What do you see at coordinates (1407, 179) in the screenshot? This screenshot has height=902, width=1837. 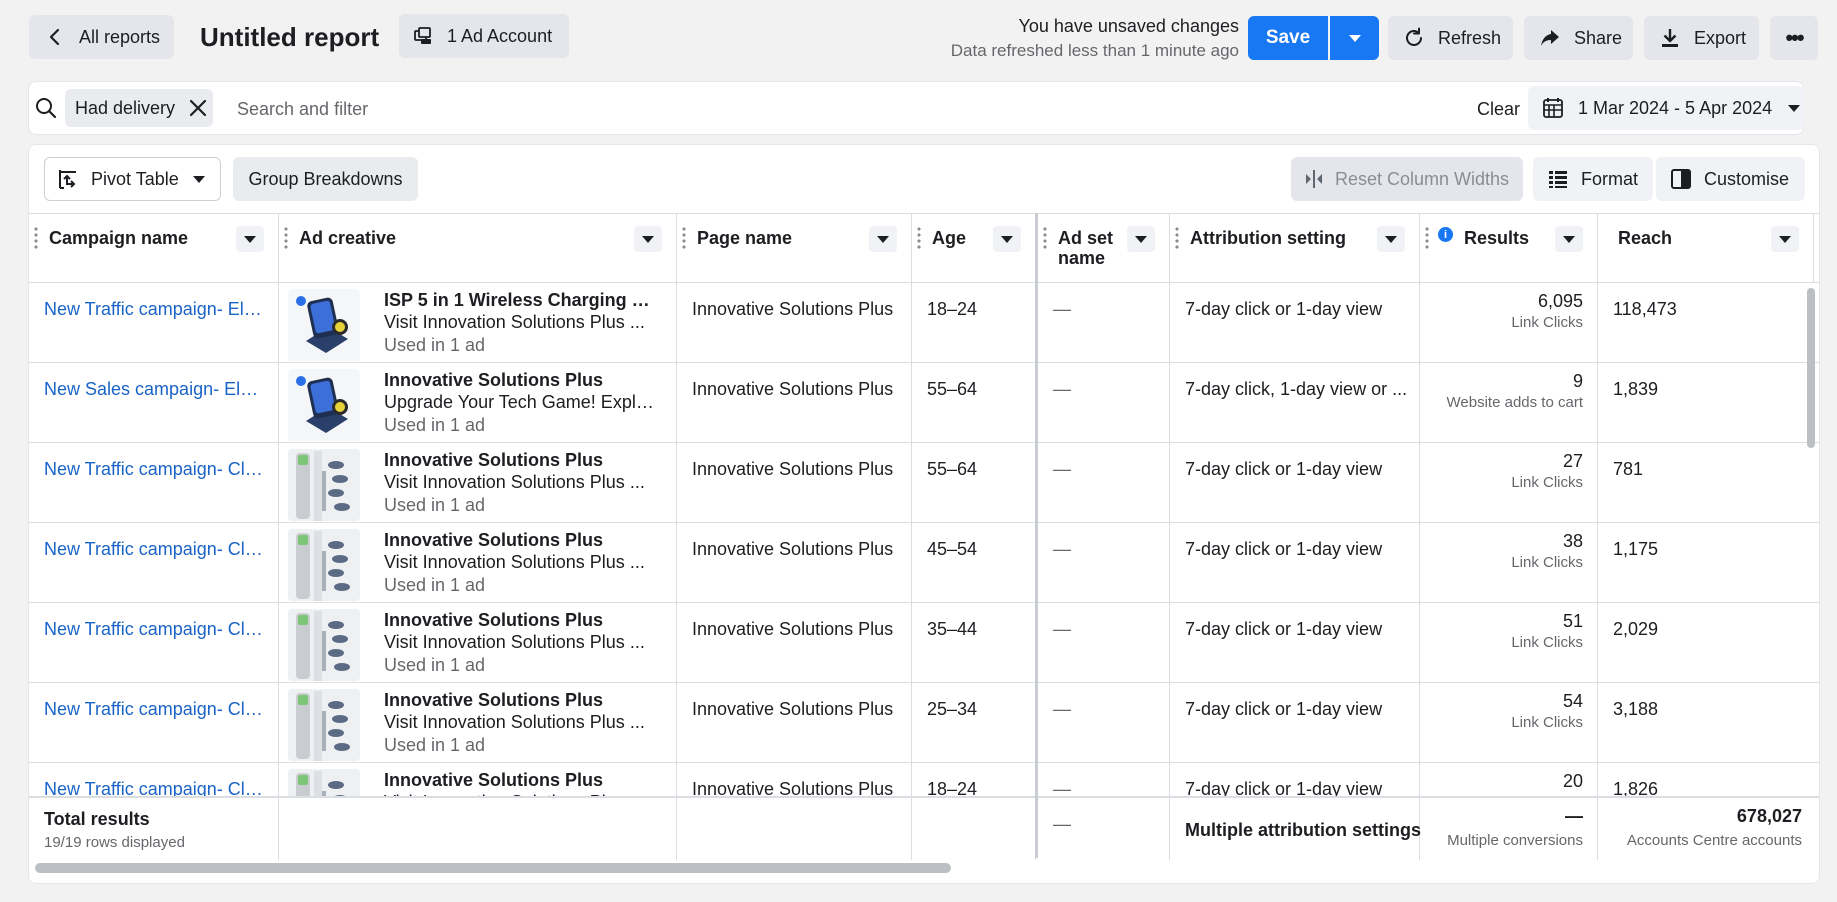 I see `reset-column-widths-button: Reset Column Widths` at bounding box center [1407, 179].